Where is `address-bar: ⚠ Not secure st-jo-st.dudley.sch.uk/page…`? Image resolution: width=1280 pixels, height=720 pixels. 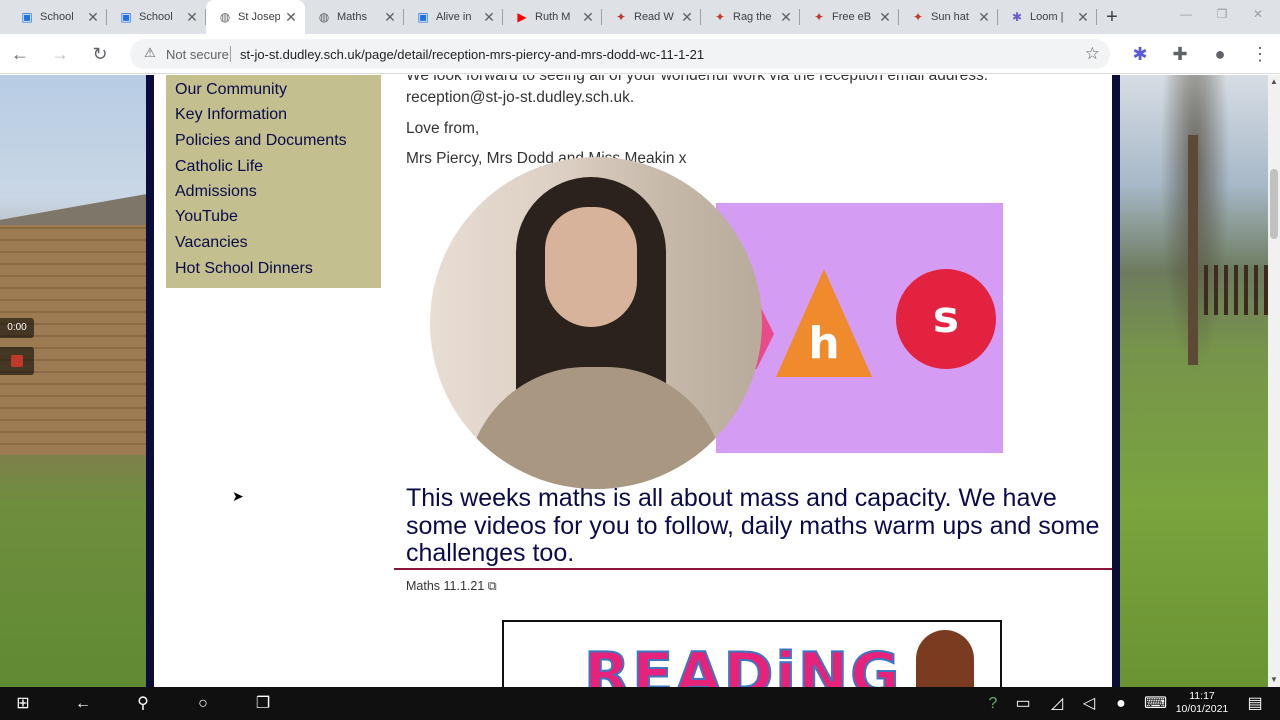 address-bar: ⚠ Not secure st-jo-st.dudley.sch.uk/page… is located at coordinates (620, 54).